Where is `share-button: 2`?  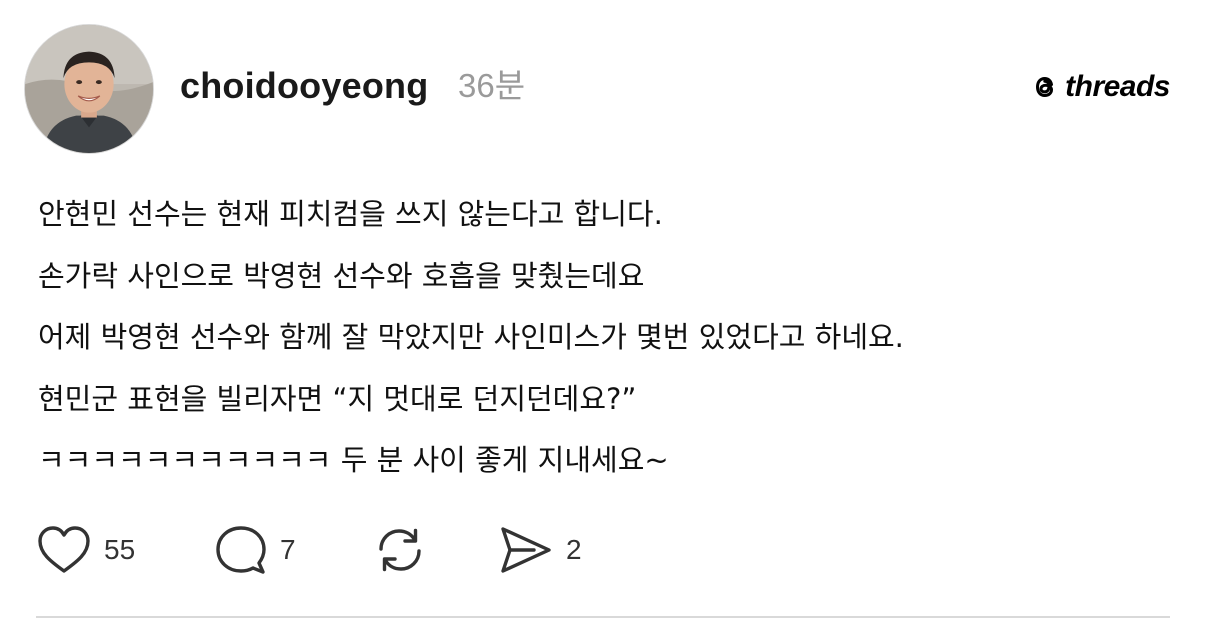 share-button: 2 is located at coordinates (540, 550).